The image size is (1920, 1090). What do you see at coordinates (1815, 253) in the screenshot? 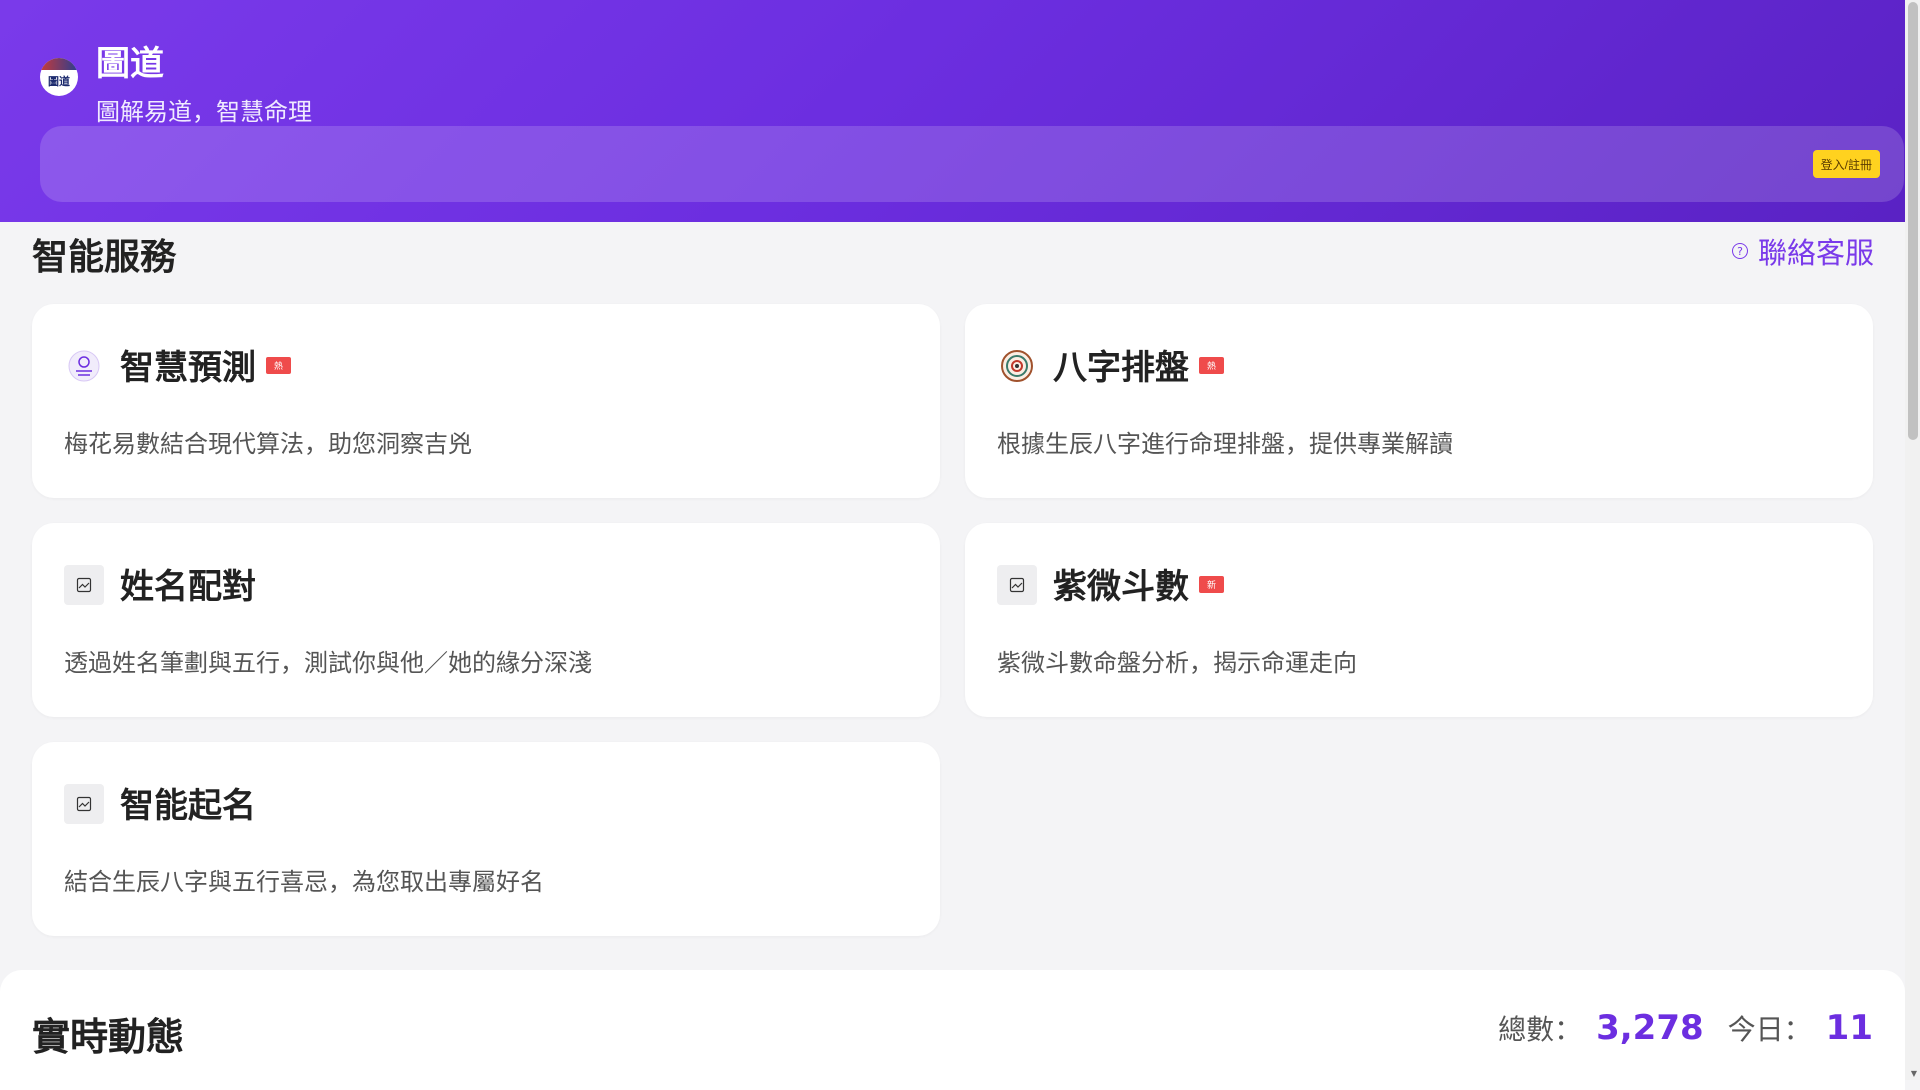
I see `contact-support-label: 聯絡客服` at bounding box center [1815, 253].